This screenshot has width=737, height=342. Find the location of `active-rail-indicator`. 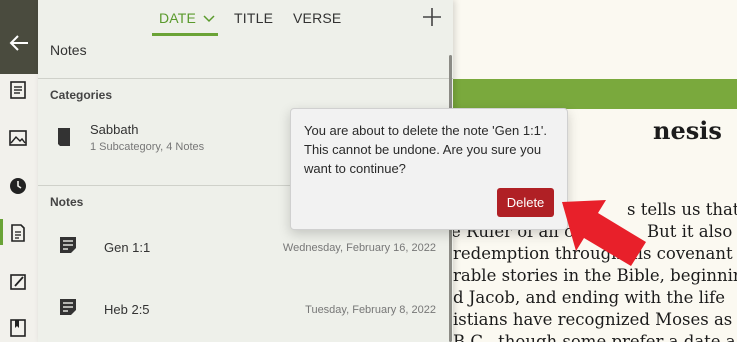

active-rail-indicator is located at coordinates (1, 232).